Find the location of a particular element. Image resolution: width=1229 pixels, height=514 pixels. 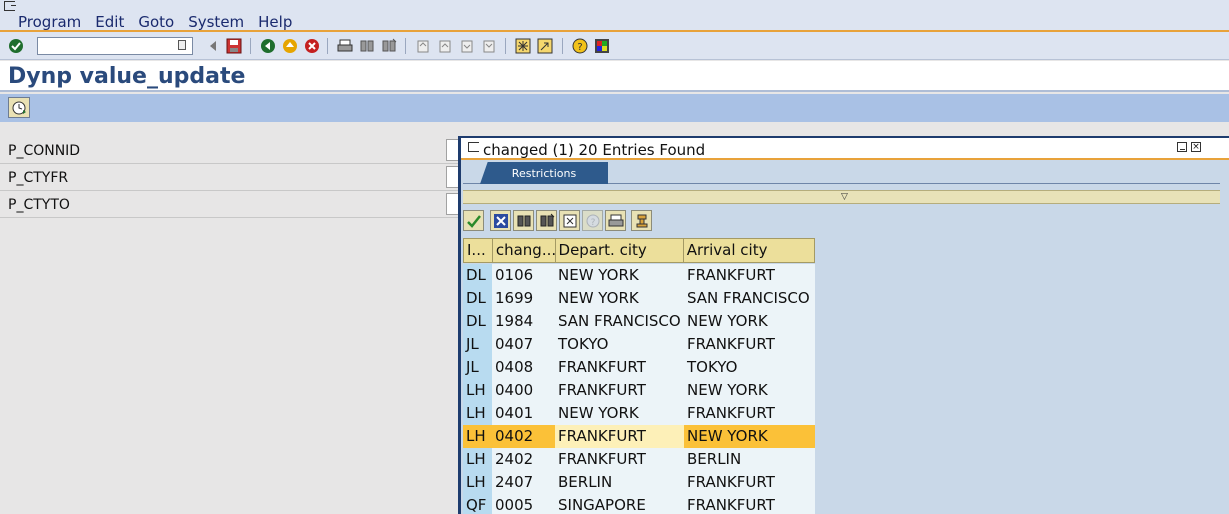

table-row: DL 1984 SAN FRANCISCO NEW YORK is located at coordinates (639, 321).